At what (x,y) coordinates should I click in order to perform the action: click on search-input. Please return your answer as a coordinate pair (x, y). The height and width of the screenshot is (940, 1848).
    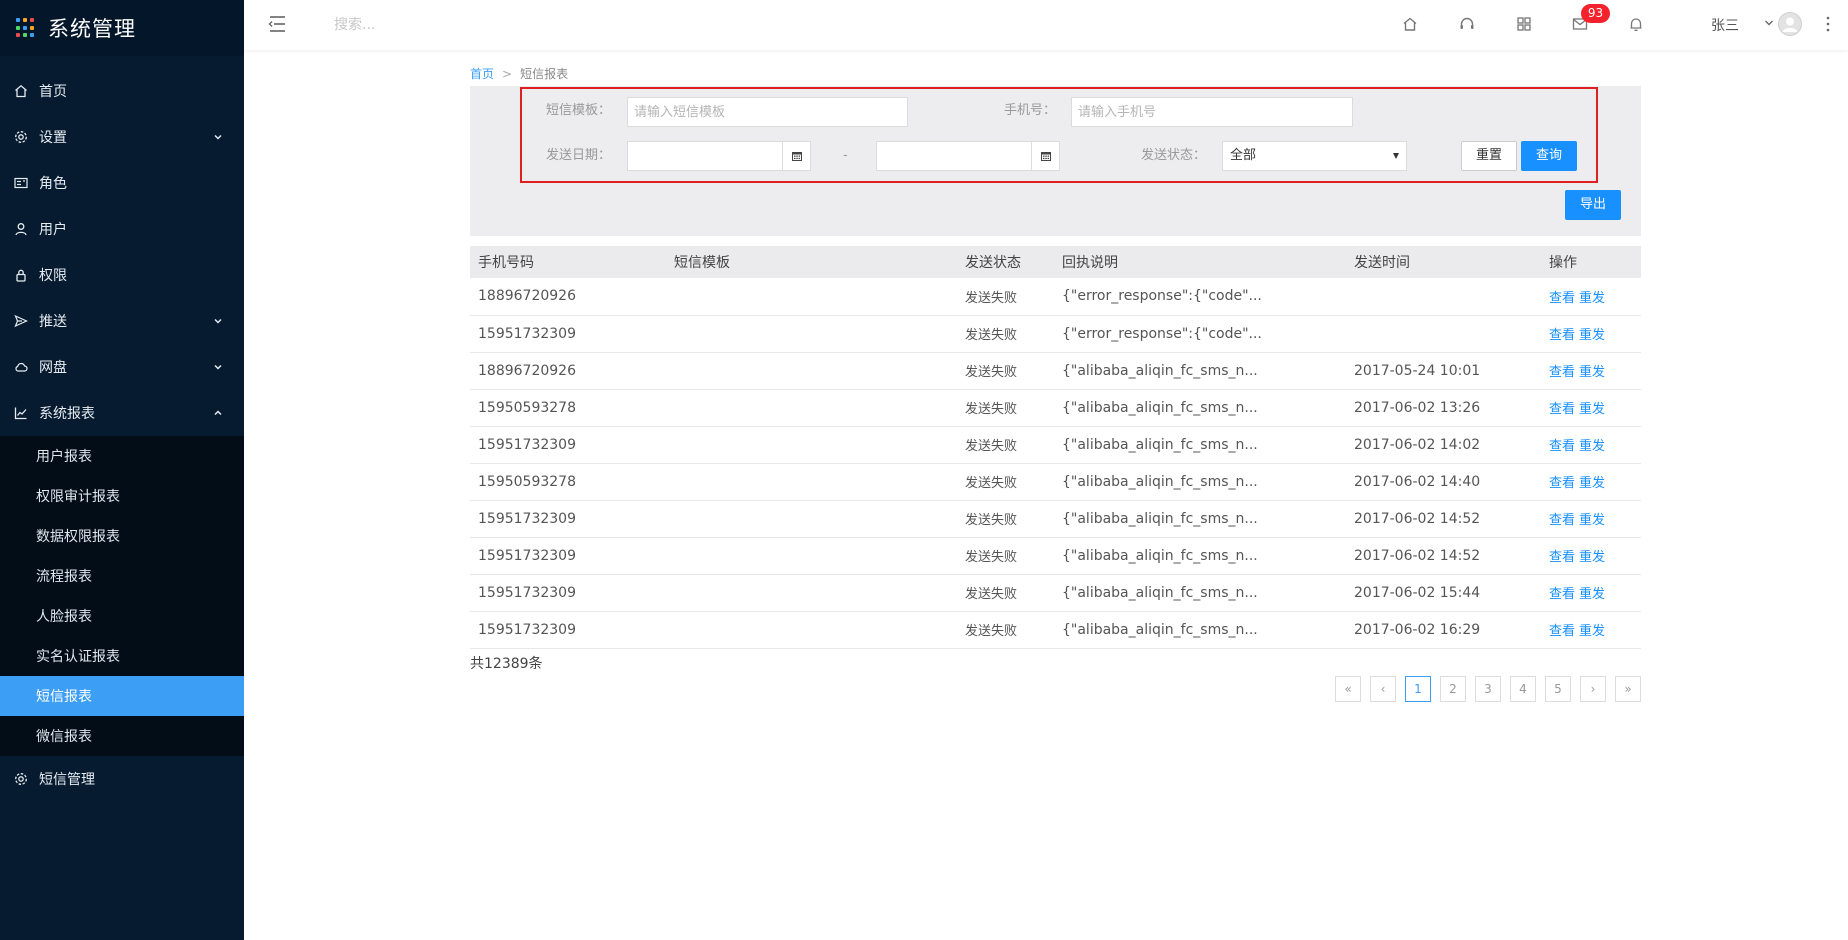
    Looking at the image, I should click on (464, 25).